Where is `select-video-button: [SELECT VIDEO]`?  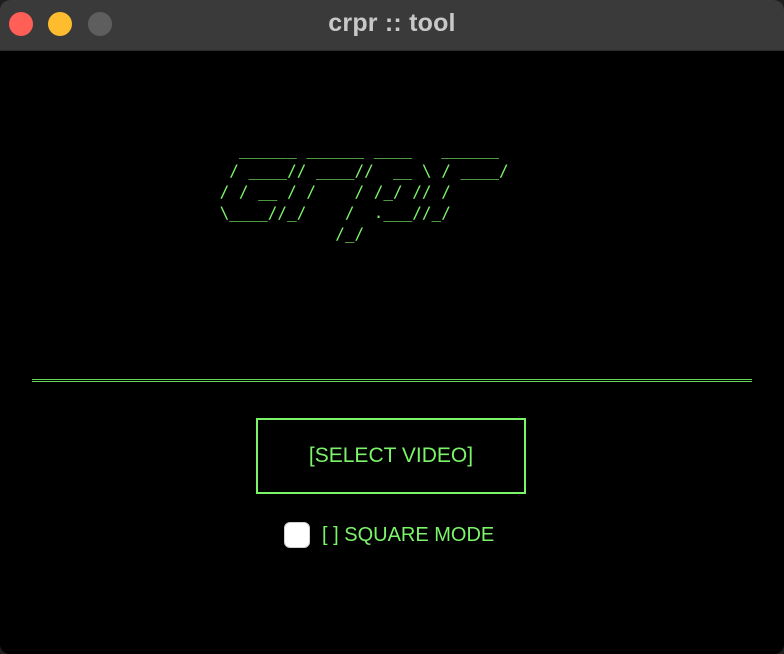
select-video-button: [SELECT VIDEO] is located at coordinates (391, 456).